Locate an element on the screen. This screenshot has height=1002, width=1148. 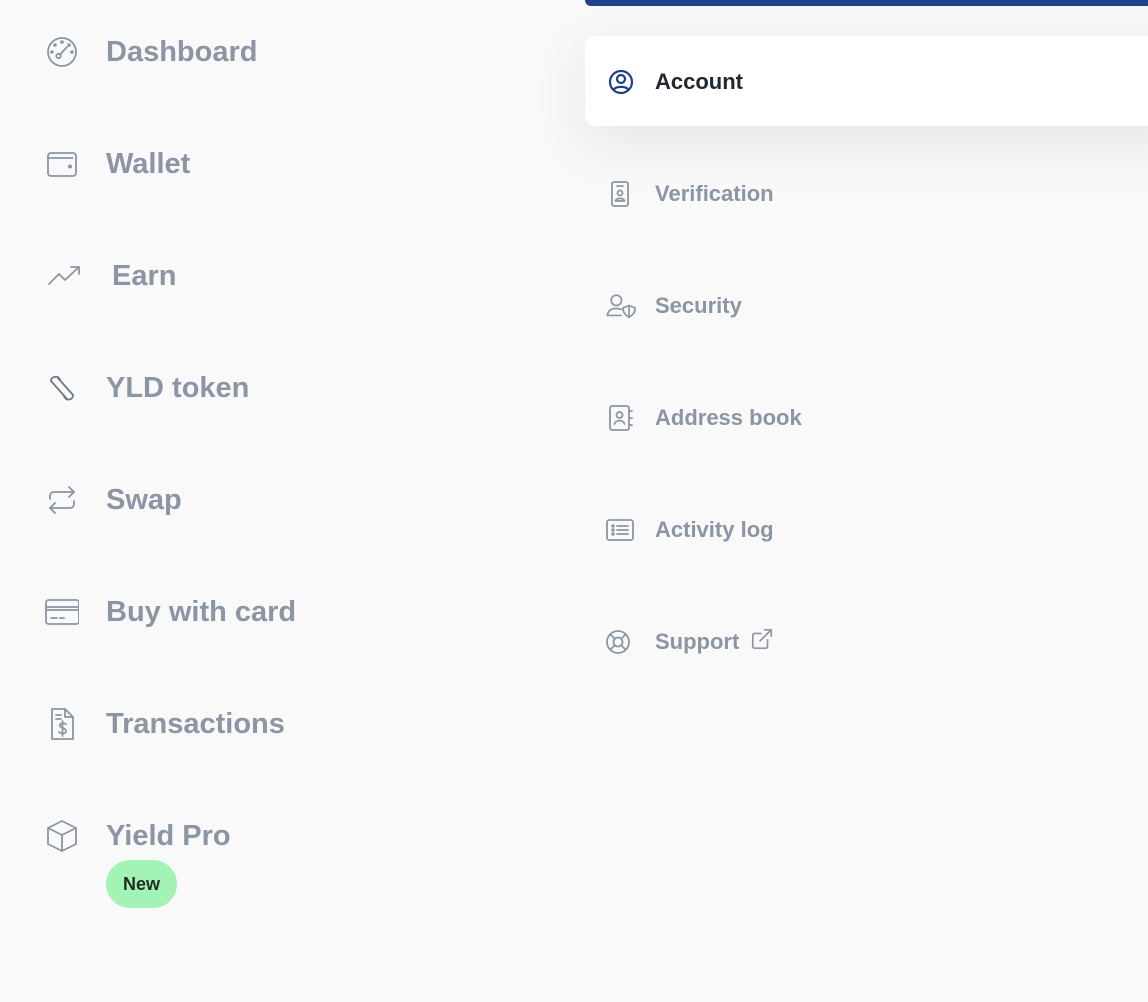
submenu-item-support: Support is located at coordinates (866, 642).